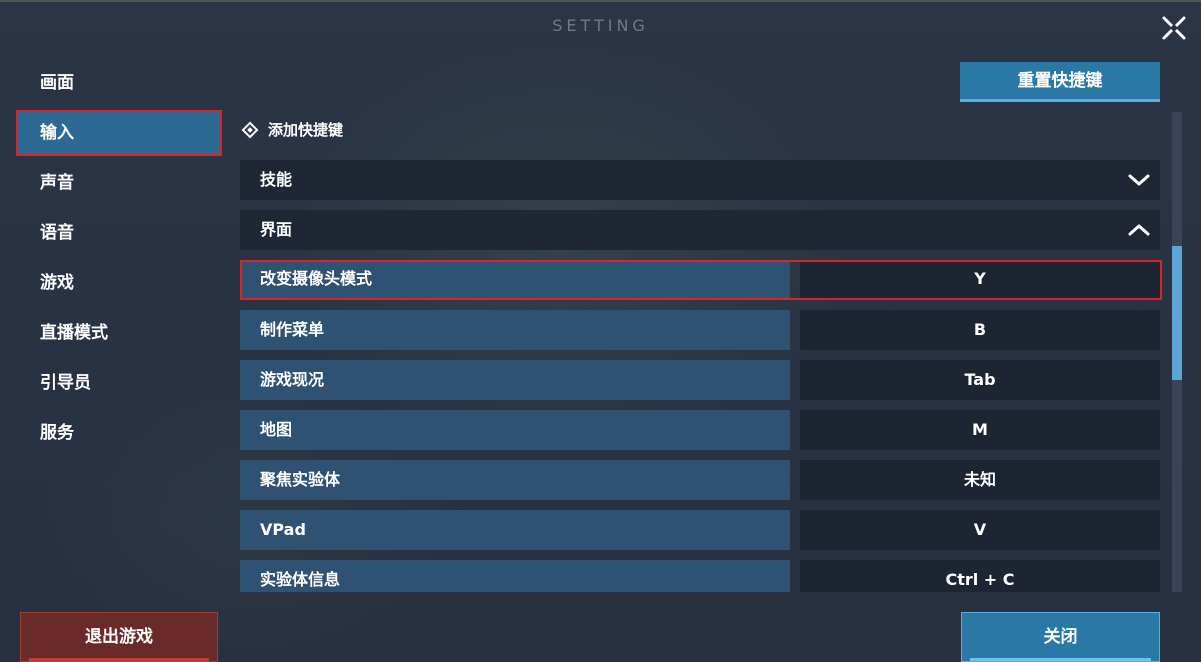 The height and width of the screenshot is (662, 1201). What do you see at coordinates (980, 576) in the screenshot?
I see `binding-key: Ctrl + C` at bounding box center [980, 576].